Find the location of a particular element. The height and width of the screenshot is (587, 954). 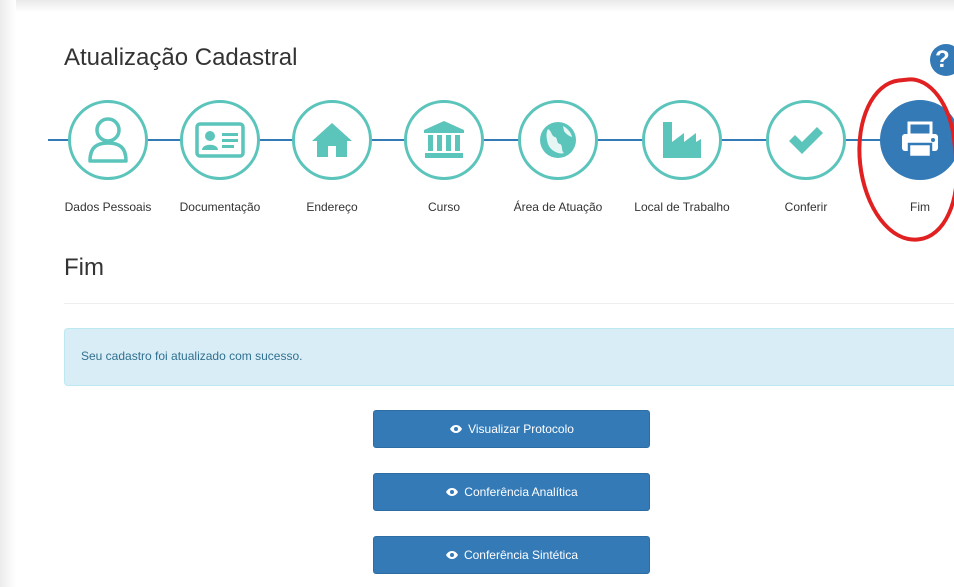

synthetic-check-button: Conferência Sintética is located at coordinates (511, 555).